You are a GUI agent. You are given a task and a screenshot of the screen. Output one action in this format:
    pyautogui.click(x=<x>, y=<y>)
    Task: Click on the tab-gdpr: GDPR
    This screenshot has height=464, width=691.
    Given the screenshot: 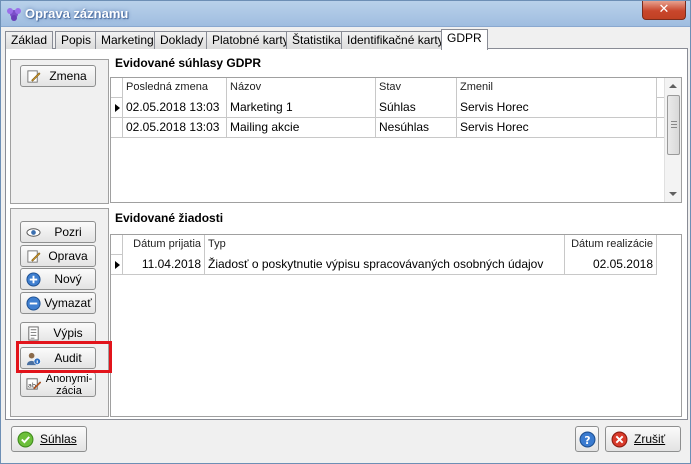 What is the action you would take?
    pyautogui.click(x=464, y=39)
    